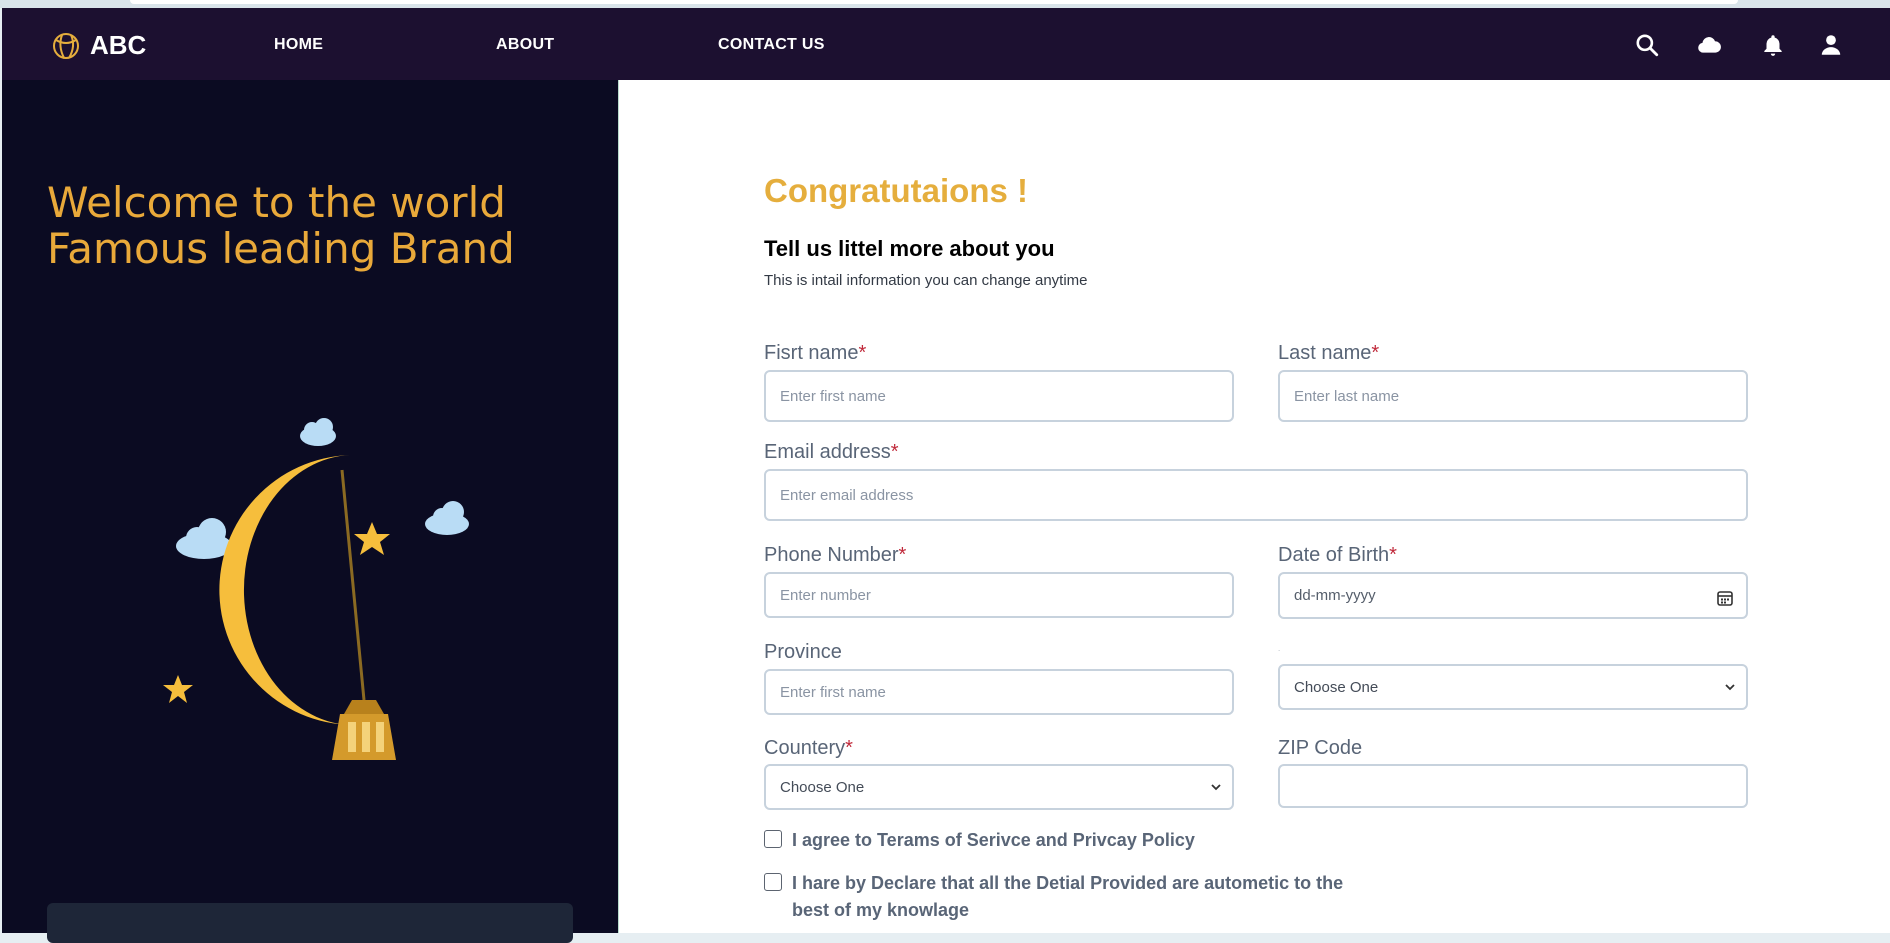  I want to click on user-icon, so click(1831, 45).